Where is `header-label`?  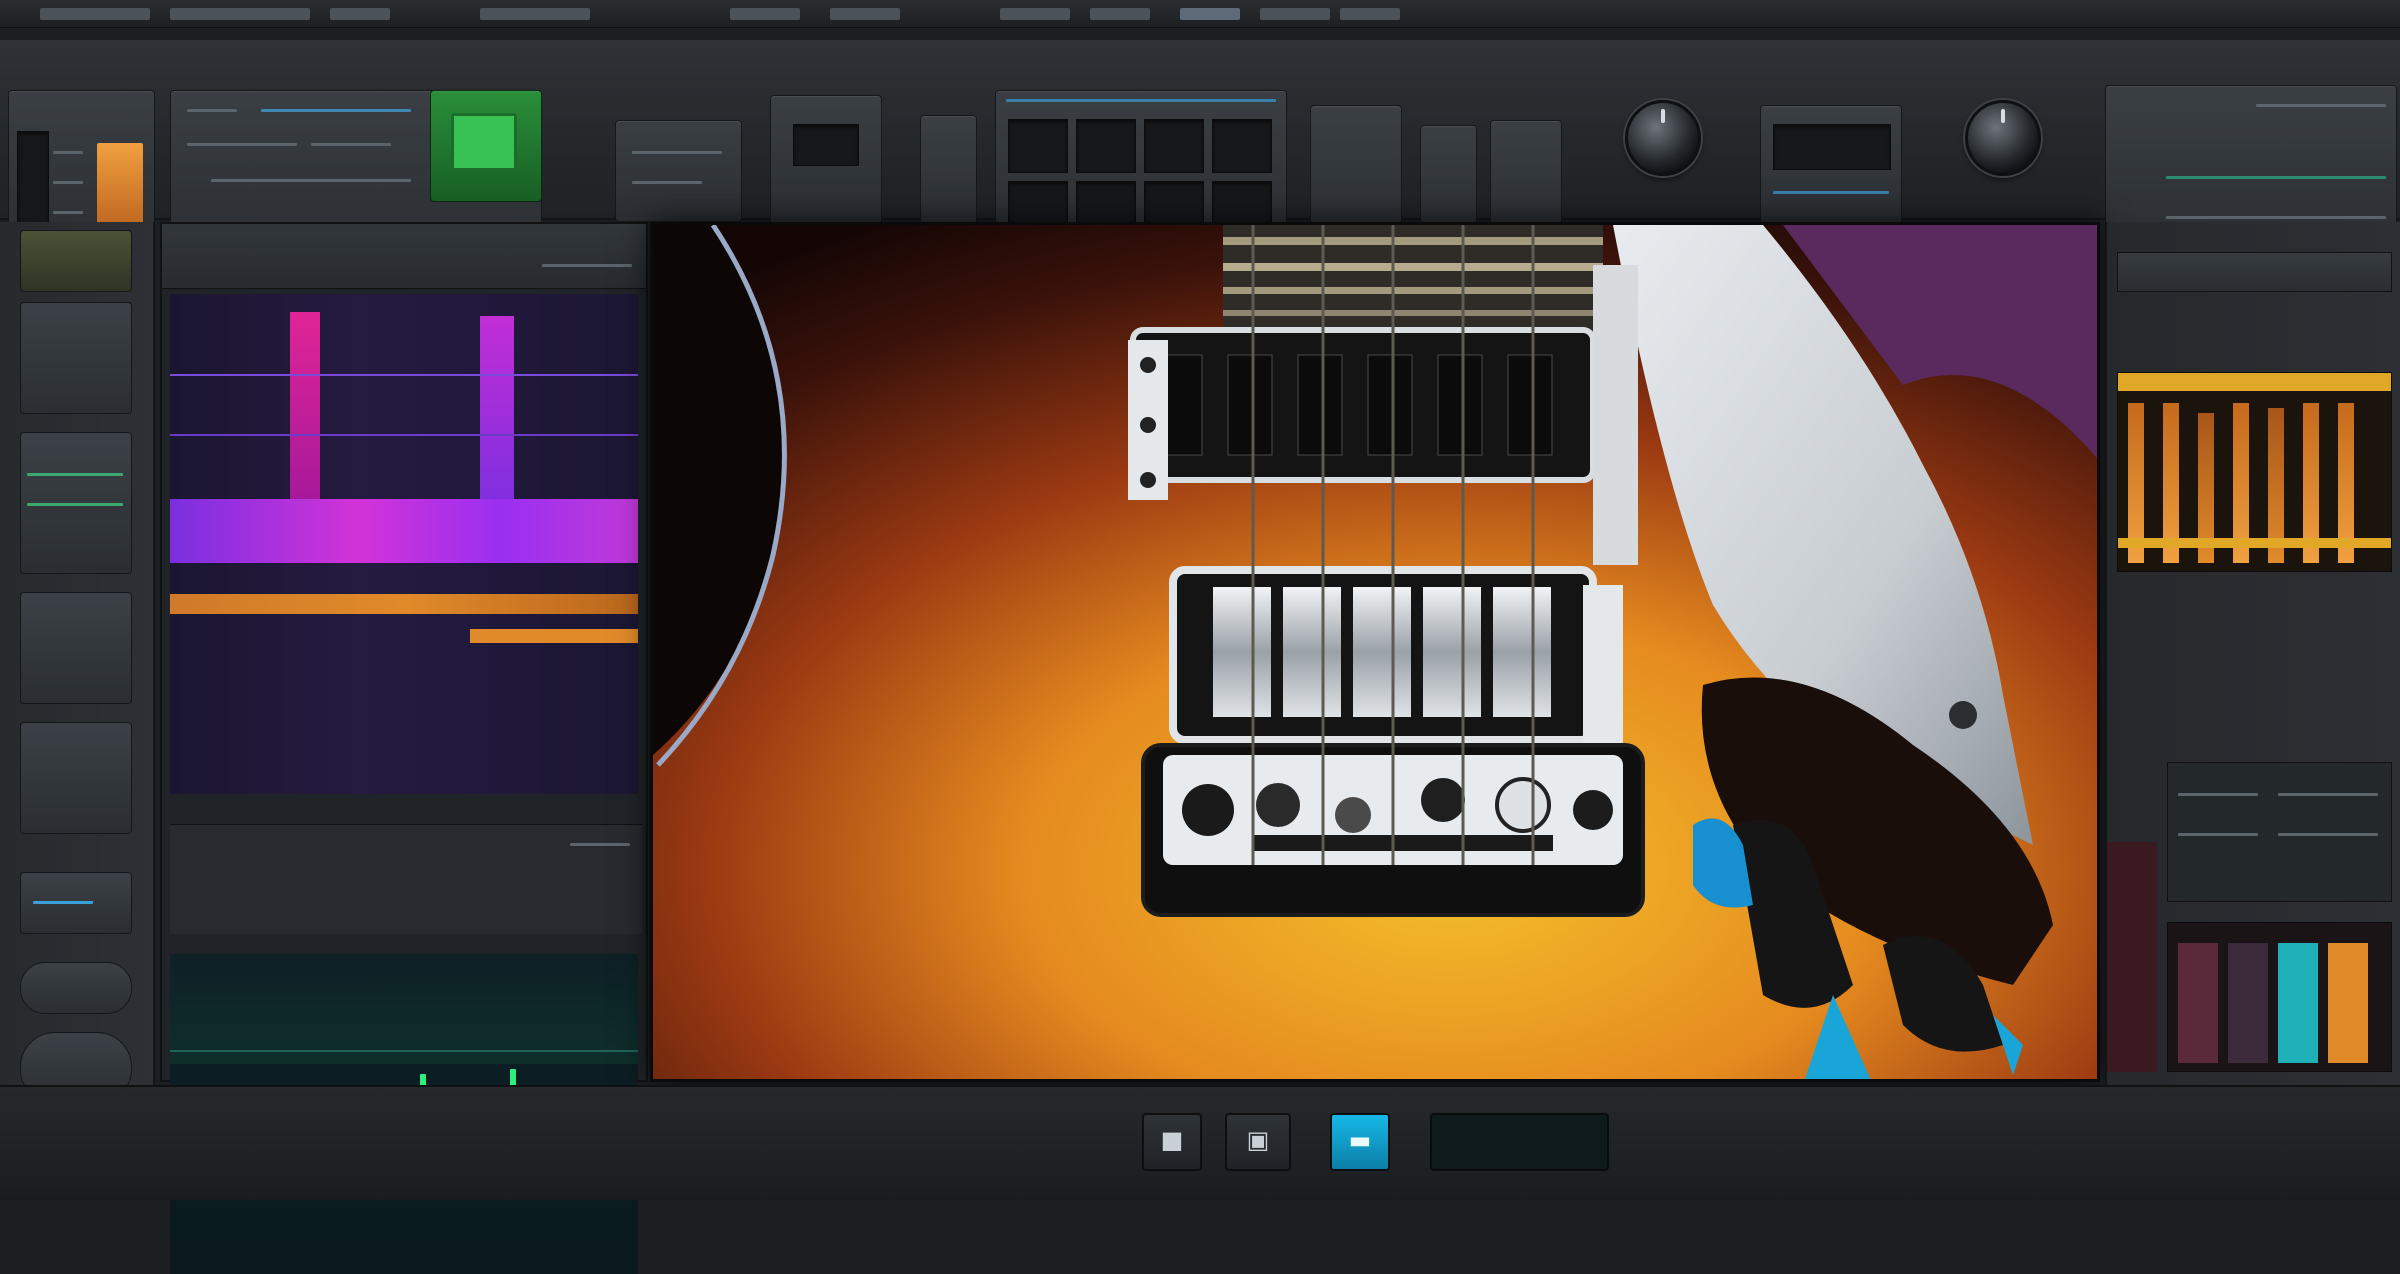 header-label is located at coordinates (587, 265).